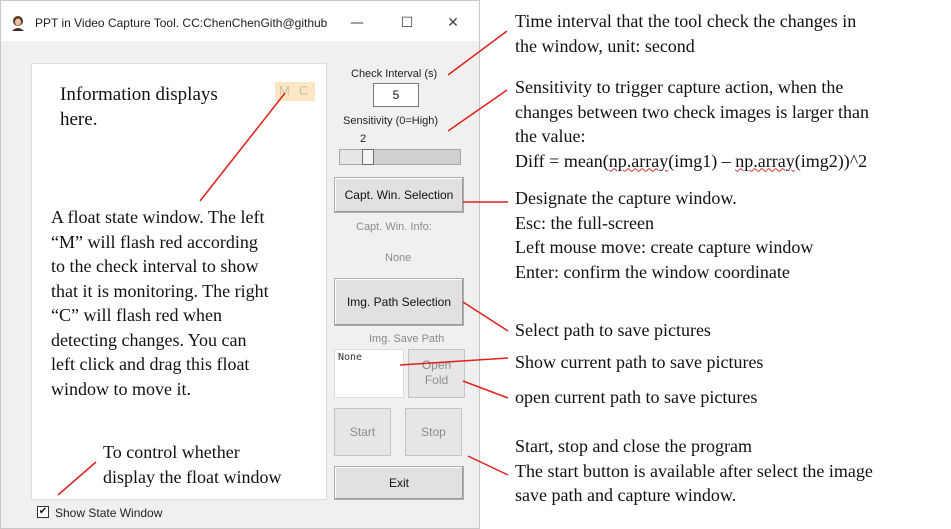 The height and width of the screenshot is (529, 951). What do you see at coordinates (192, 476) in the screenshot?
I see `annotation-float-toggle-line2: display the float window` at bounding box center [192, 476].